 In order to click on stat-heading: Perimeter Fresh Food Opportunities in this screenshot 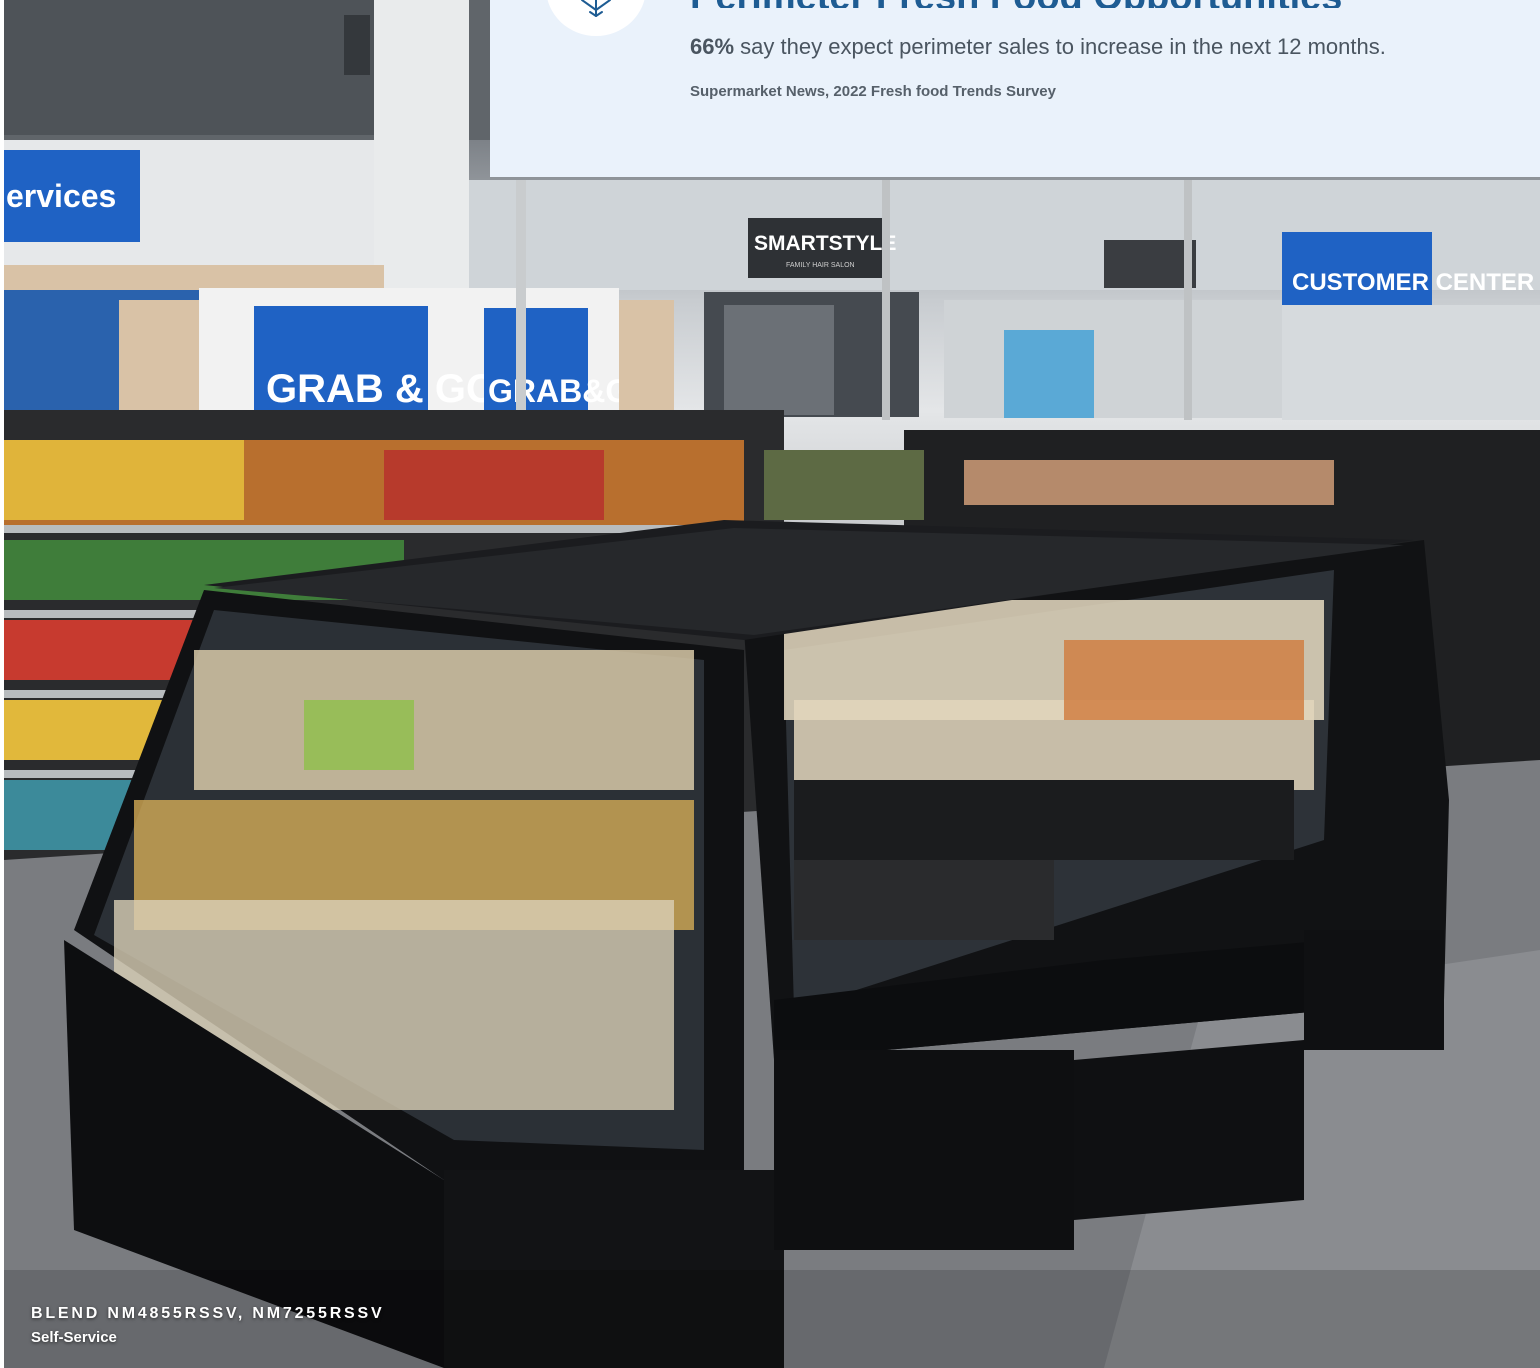, I will do `click(1090, 4)`.